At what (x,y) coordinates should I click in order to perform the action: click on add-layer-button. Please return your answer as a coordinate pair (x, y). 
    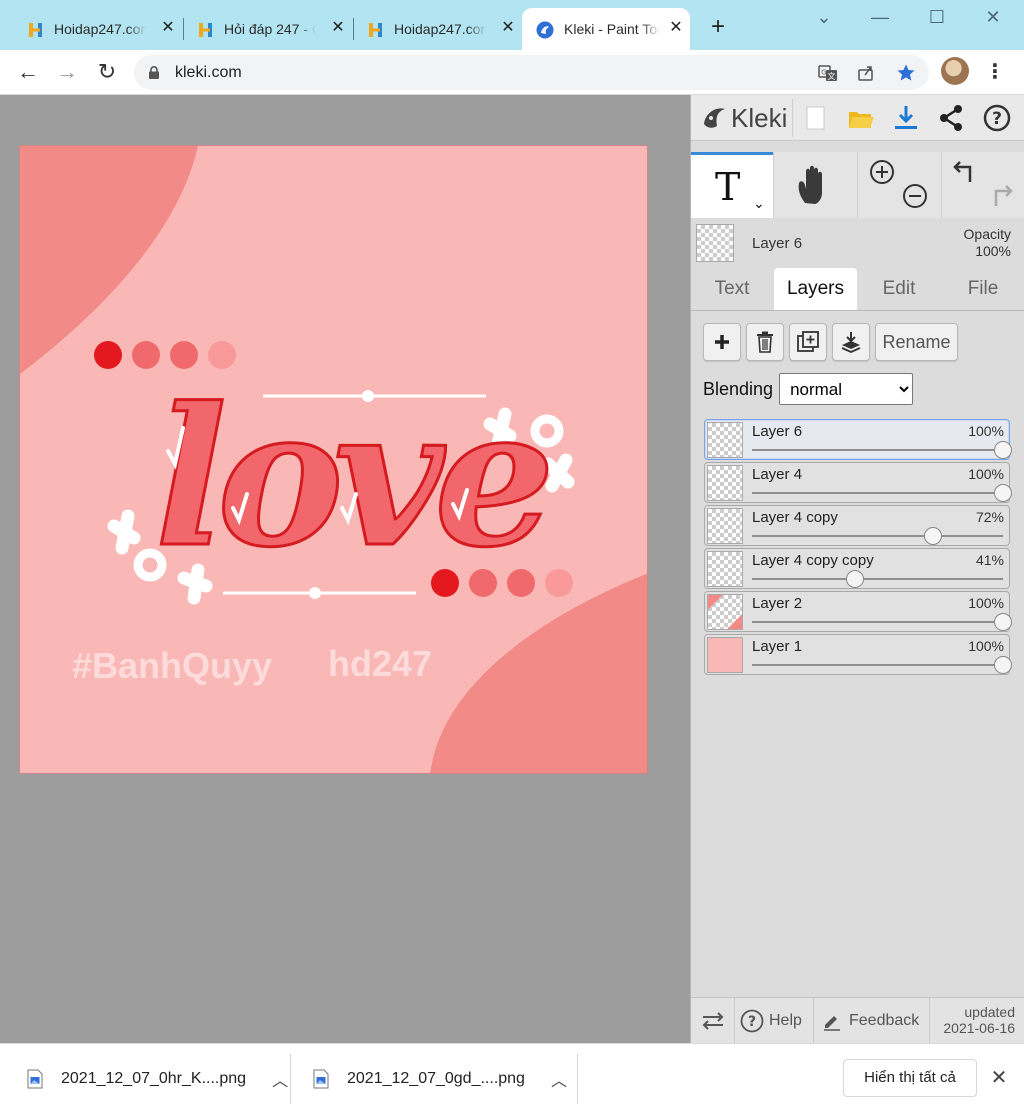
    Looking at the image, I should click on (722, 342).